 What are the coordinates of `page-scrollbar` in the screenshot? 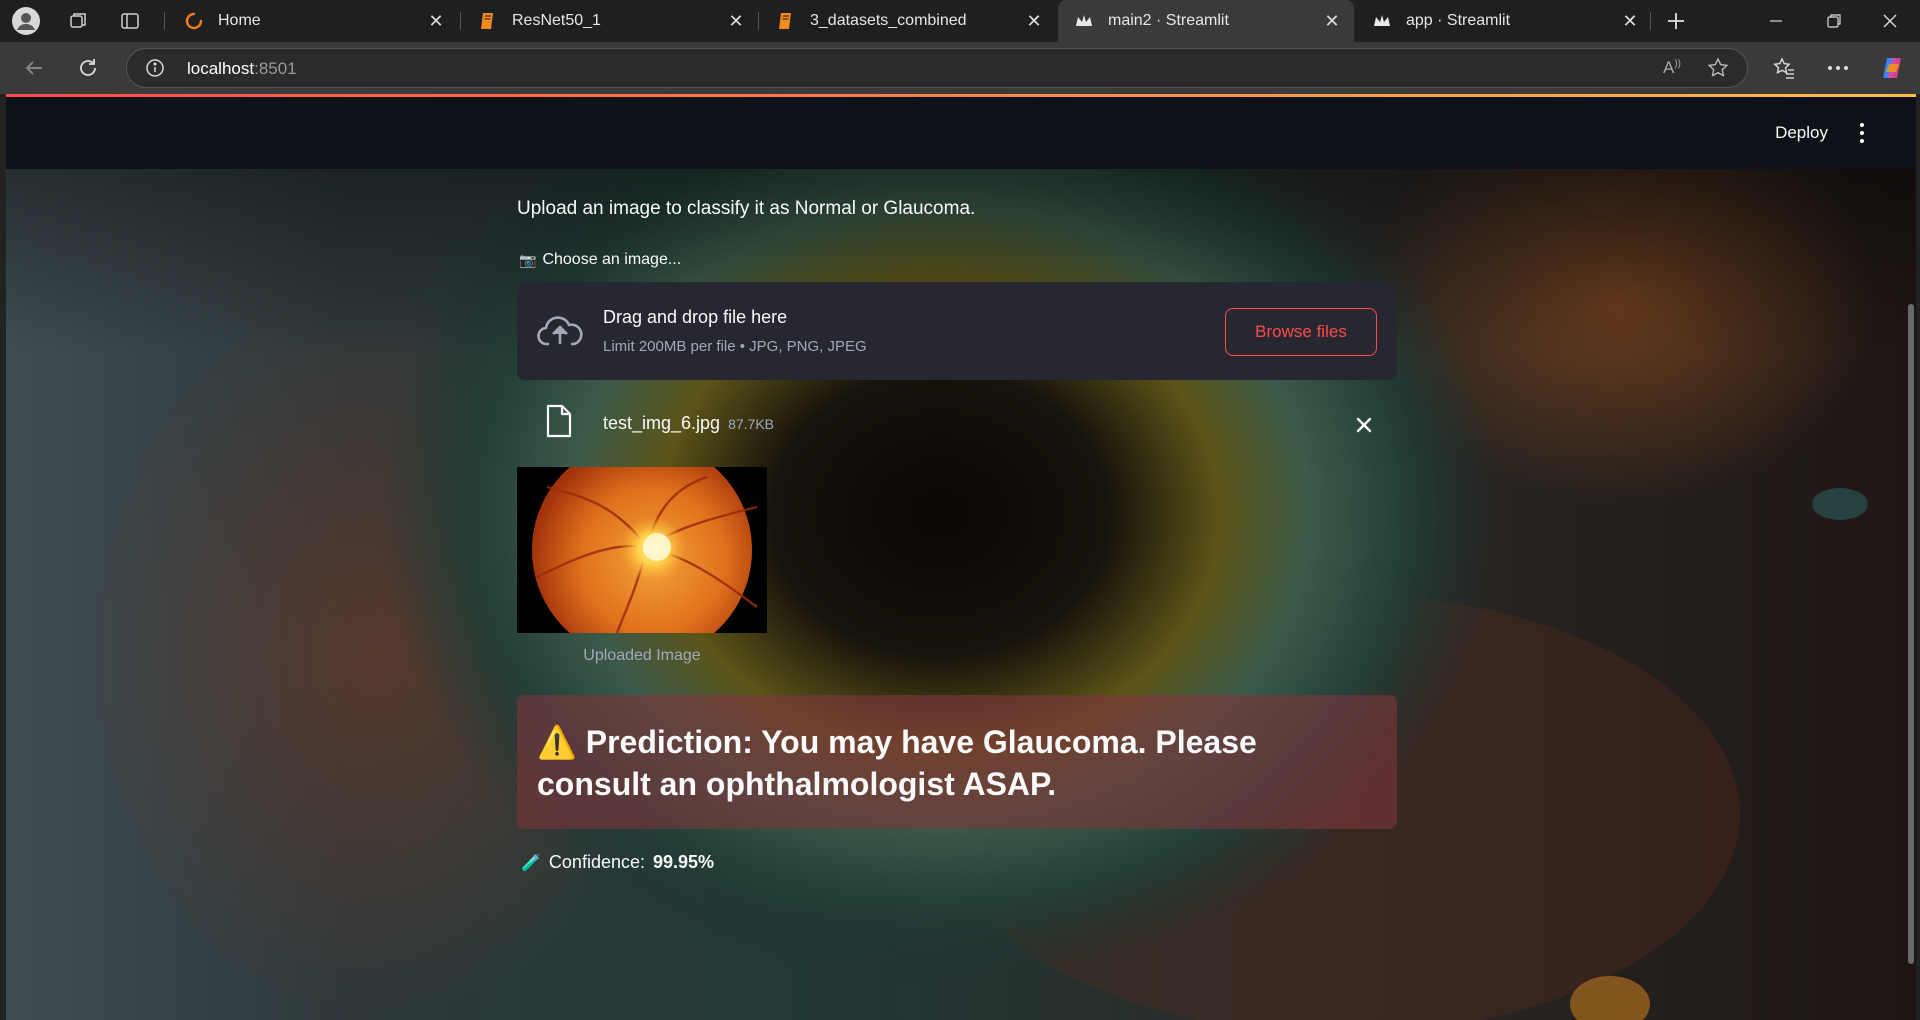 It's located at (1911, 634).